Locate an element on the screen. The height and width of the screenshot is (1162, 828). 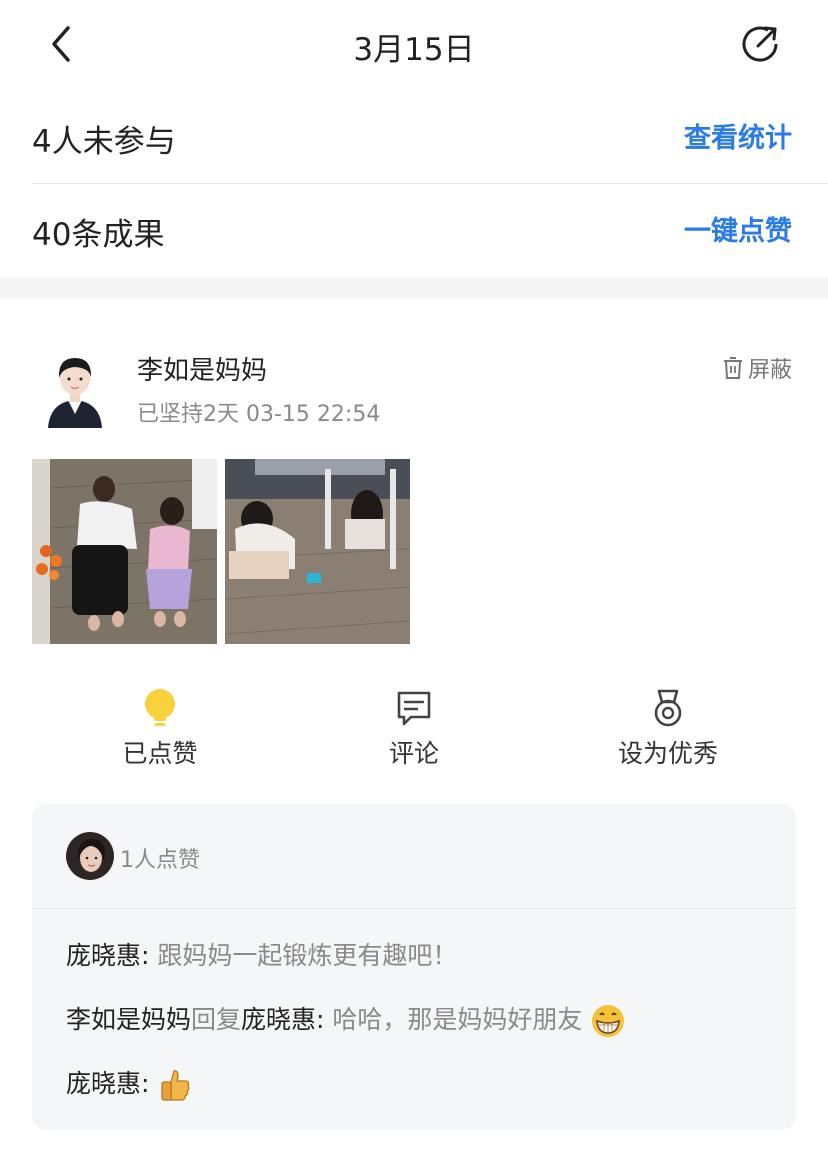
thumbs-up-emoji-icon is located at coordinates (175, 1085).